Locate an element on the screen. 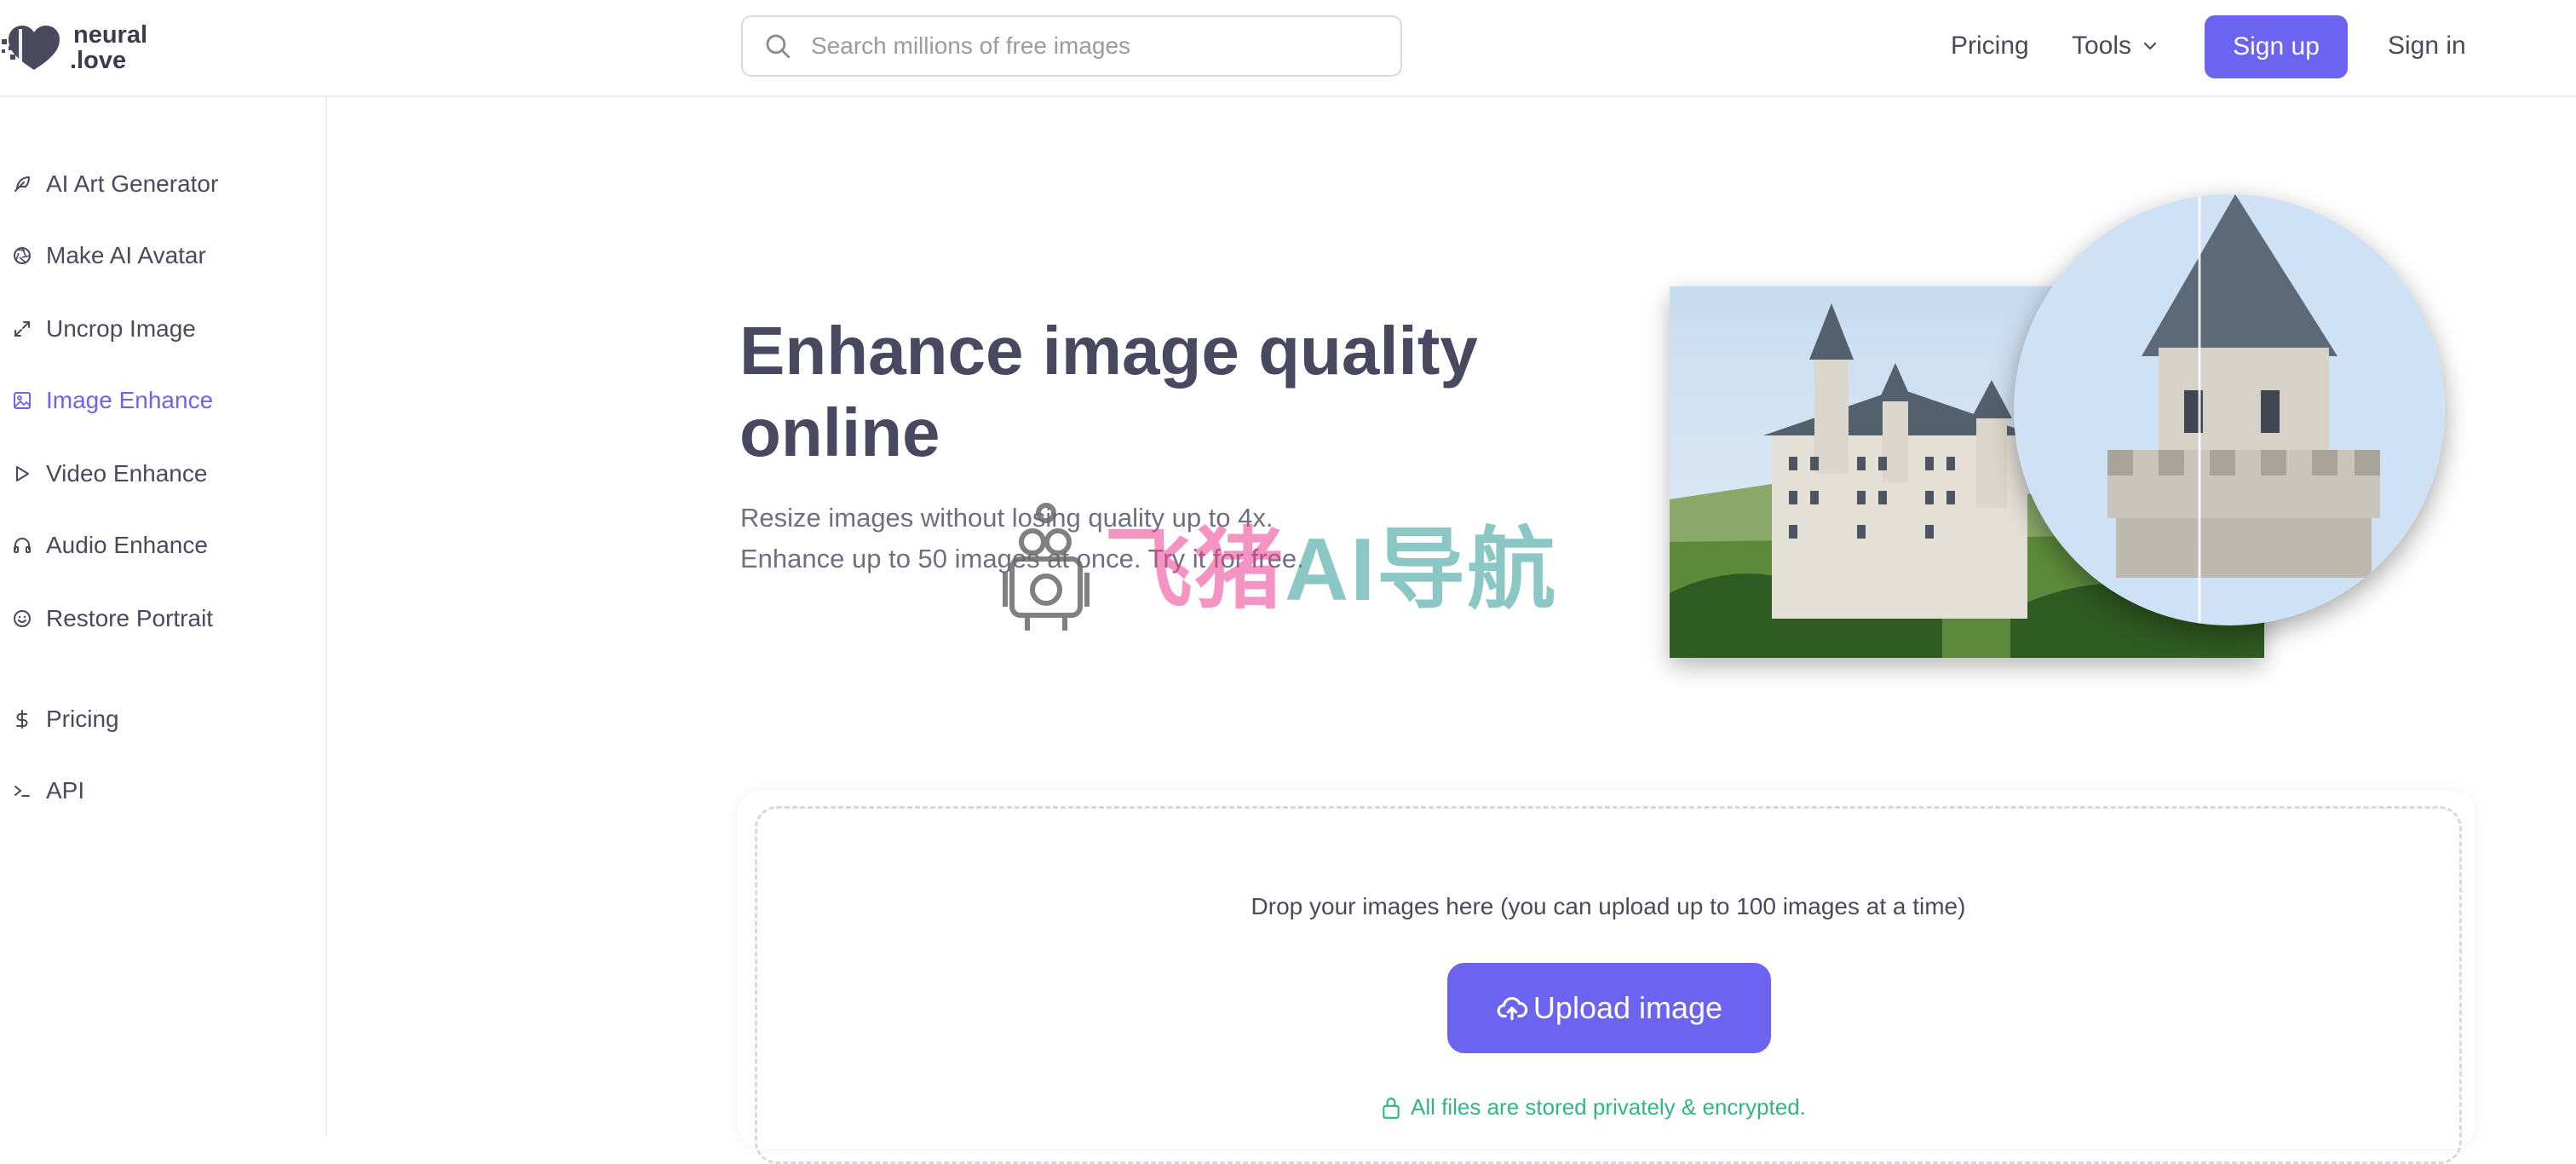 This screenshot has width=2576, height=1164. watermark-text-teal: AI导航 is located at coordinates (1422, 570).